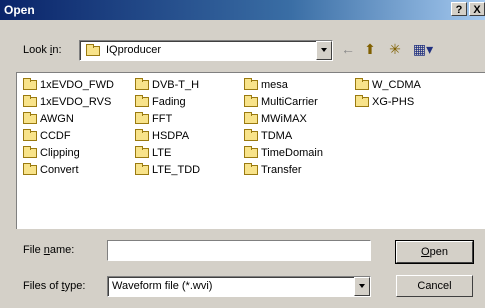 This screenshot has height=308, width=485. I want to click on look-in-label: Look in:, so click(42, 50).